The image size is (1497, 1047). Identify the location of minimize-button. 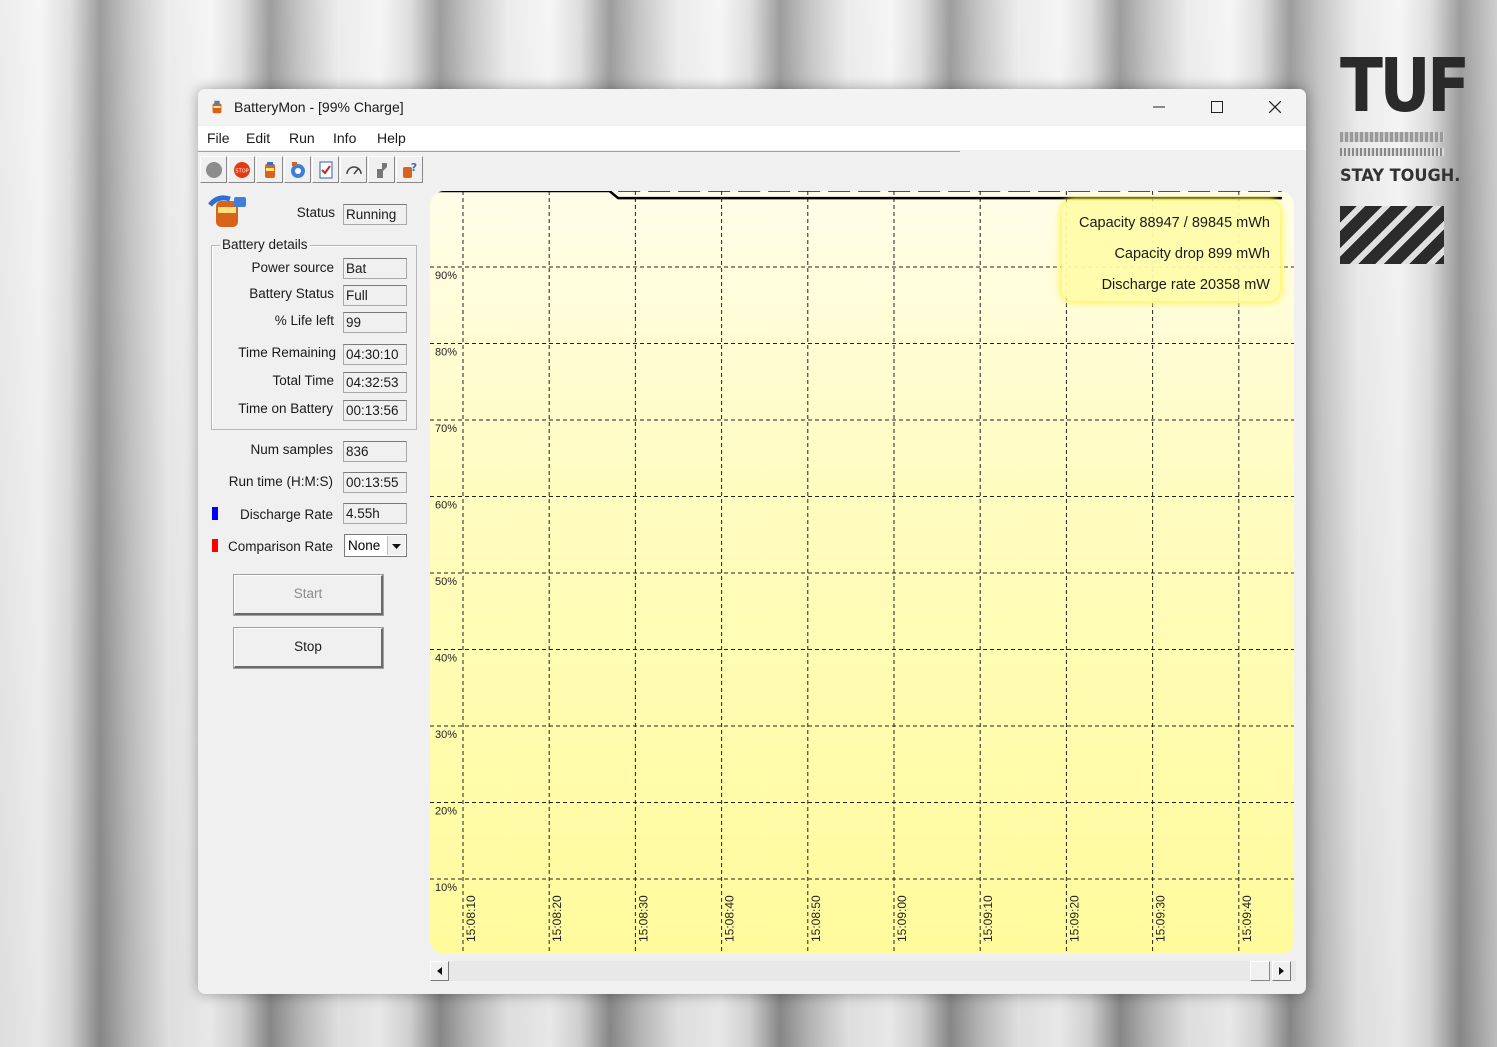
(1159, 107).